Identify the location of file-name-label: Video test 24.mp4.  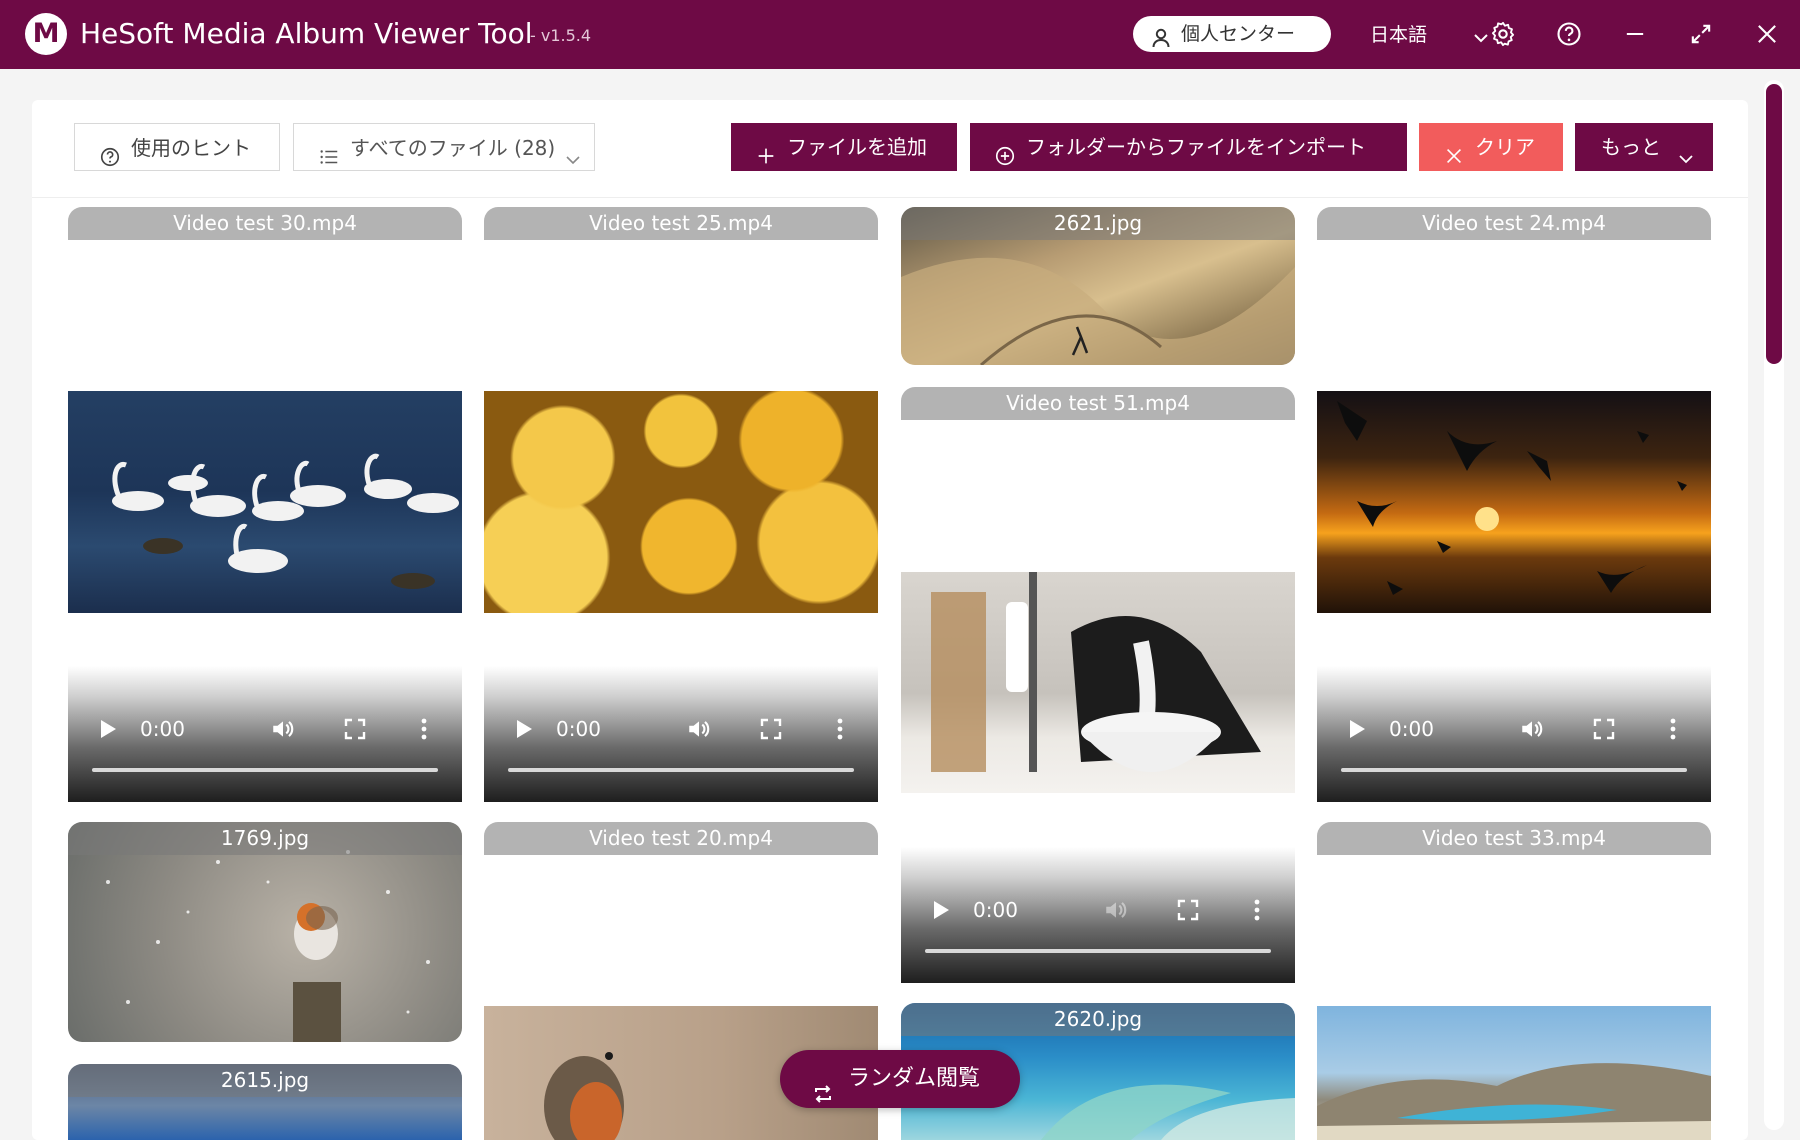
(1514, 223).